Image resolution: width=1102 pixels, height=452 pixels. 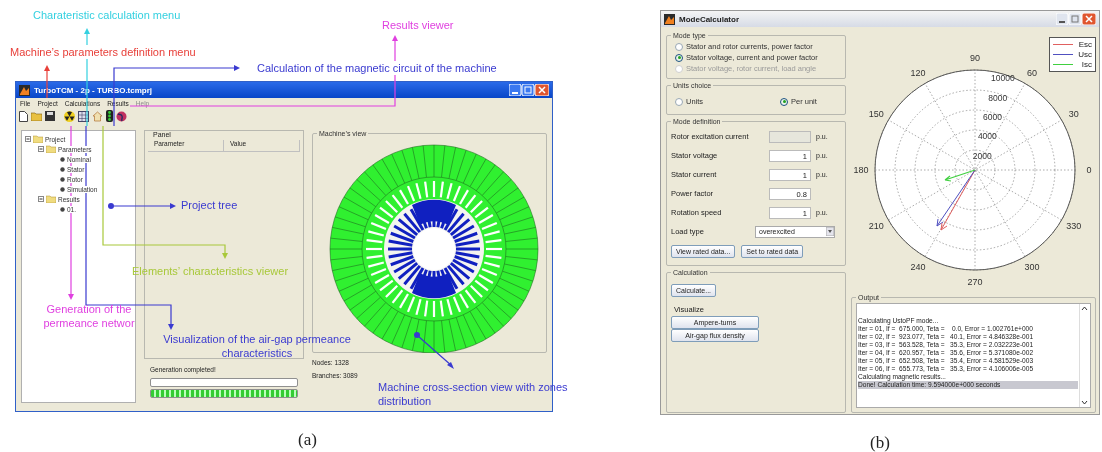 I want to click on legend-label: Isc, so click(x=1086, y=64).